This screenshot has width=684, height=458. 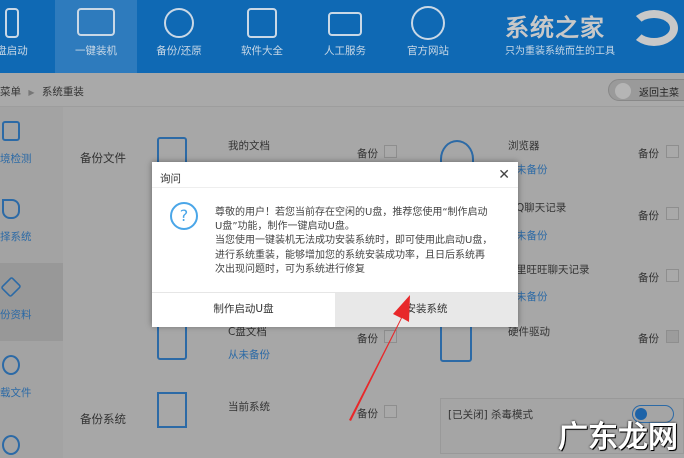 What do you see at coordinates (379, 358) in the screenshot?
I see `red-arrow-annotation` at bounding box center [379, 358].